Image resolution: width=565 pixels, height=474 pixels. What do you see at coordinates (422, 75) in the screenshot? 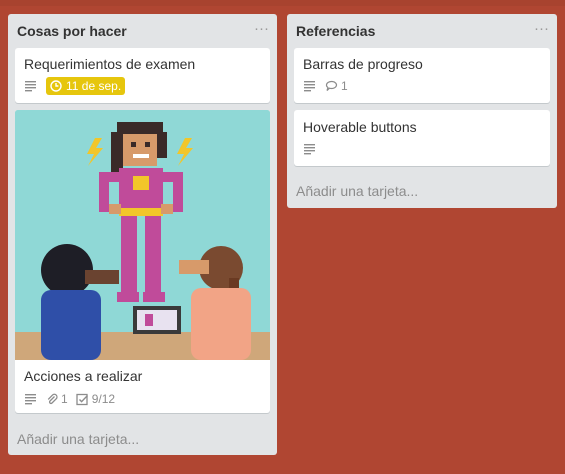
I see `card-barras-de-progreso: Barras de progreso 1` at bounding box center [422, 75].